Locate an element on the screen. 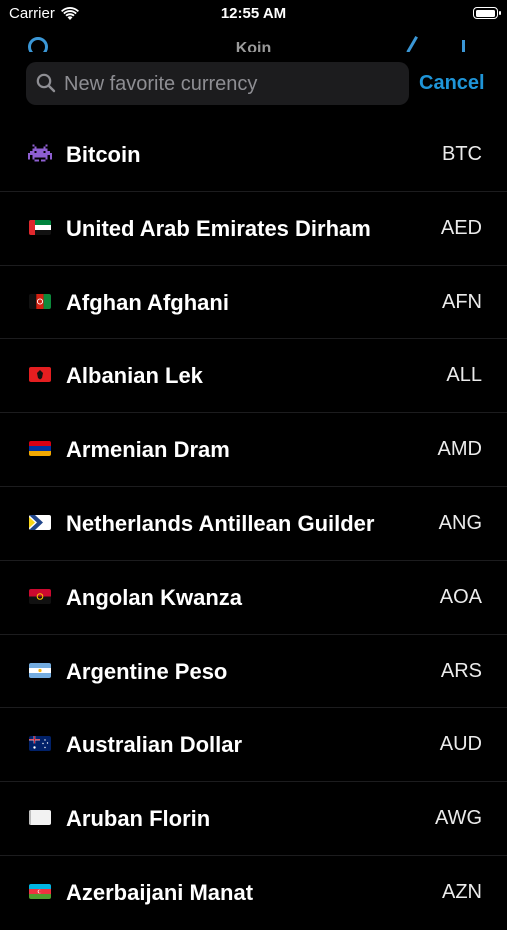 The width and height of the screenshot is (507, 930). battery-icon is located at coordinates (487, 13).